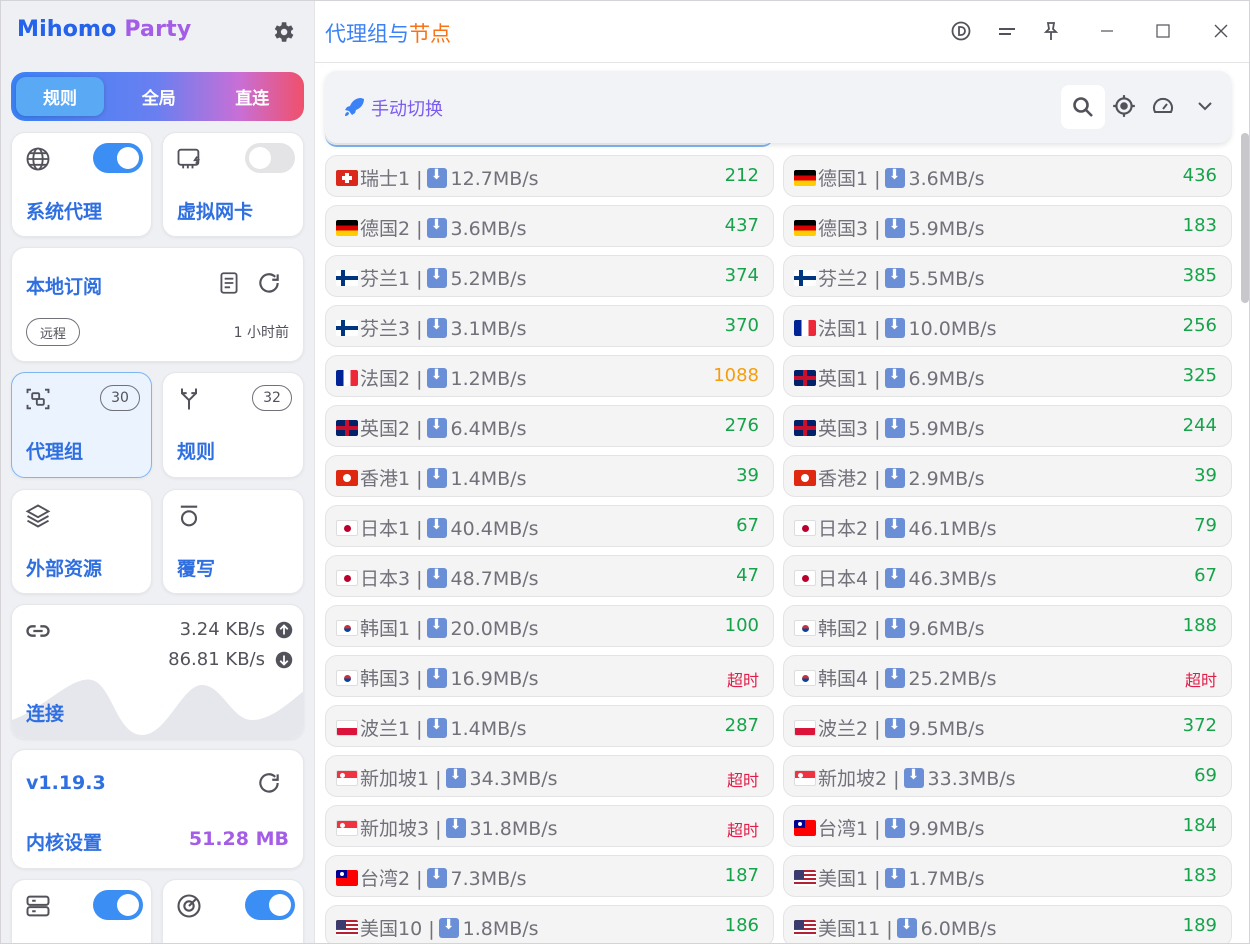  What do you see at coordinates (1007, 226) in the screenshot?
I see `proxy-node-card: 德国3 | 5.9MB/s 183` at bounding box center [1007, 226].